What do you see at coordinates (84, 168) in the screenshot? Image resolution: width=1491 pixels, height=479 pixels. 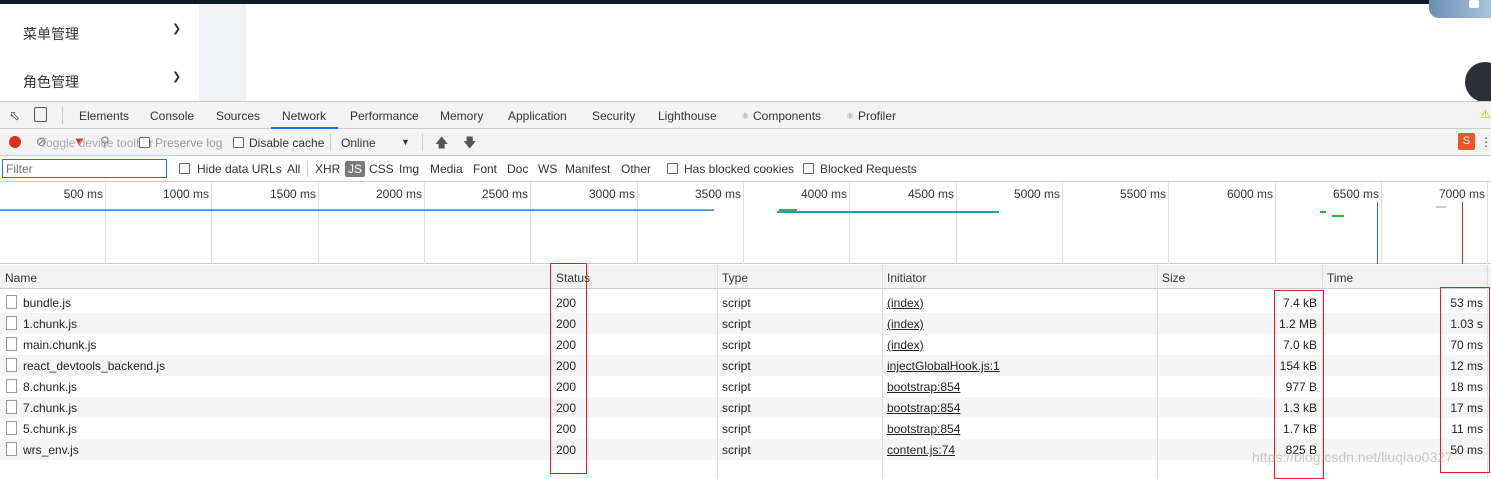 I see `filter-input` at bounding box center [84, 168].